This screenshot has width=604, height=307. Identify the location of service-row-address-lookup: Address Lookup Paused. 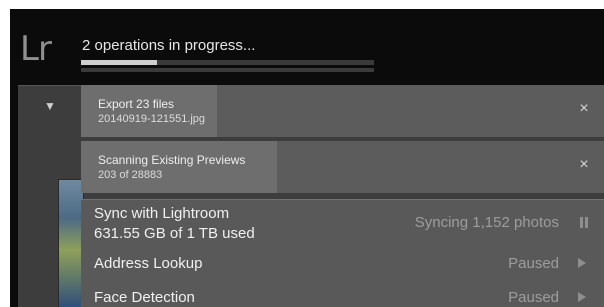
(342, 263).